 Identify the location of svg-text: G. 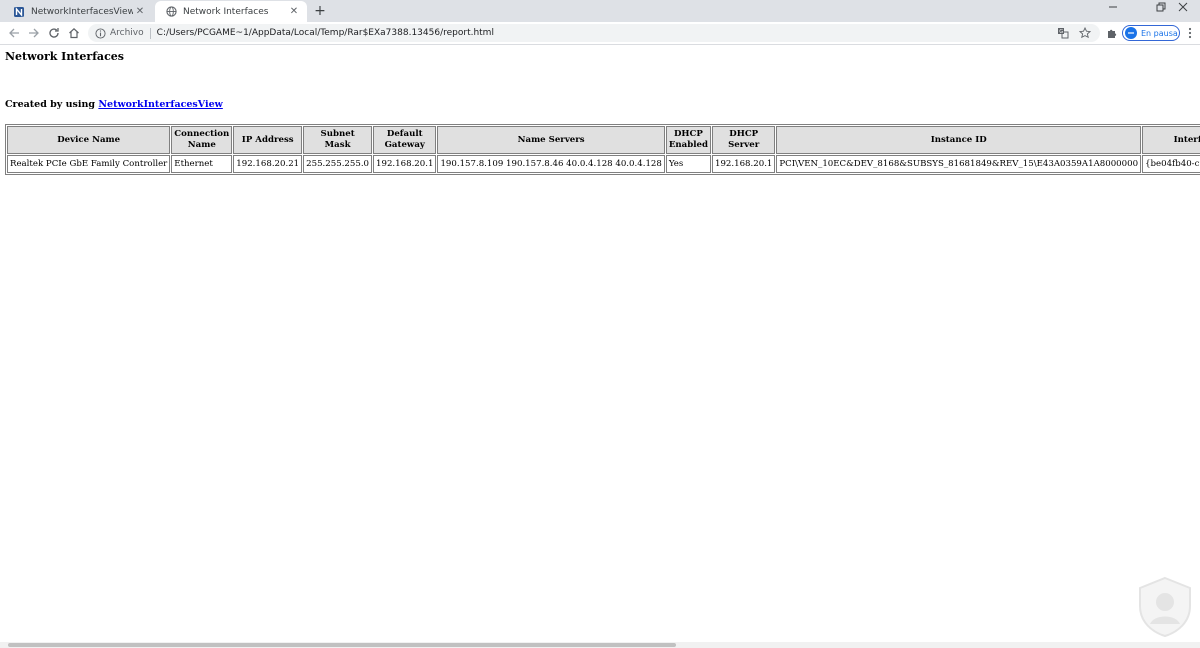
(1061, 32).